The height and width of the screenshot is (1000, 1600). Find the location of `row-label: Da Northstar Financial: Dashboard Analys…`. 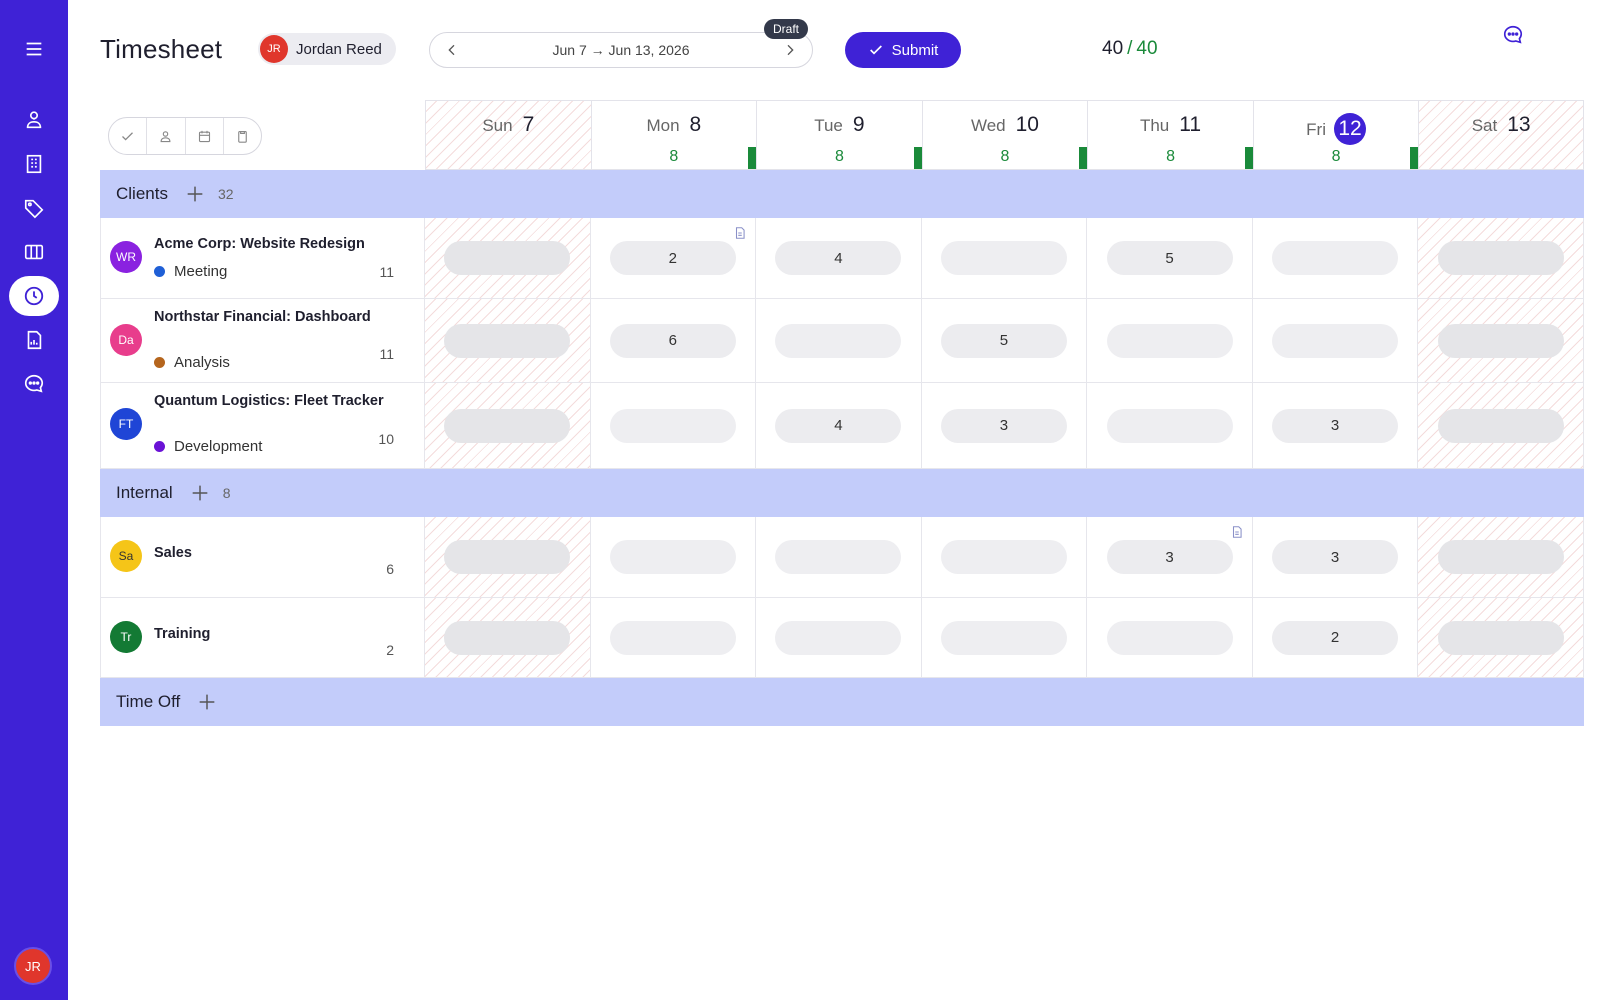

row-label: Da Northstar Financial: Dashboard Analys… is located at coordinates (262, 340).